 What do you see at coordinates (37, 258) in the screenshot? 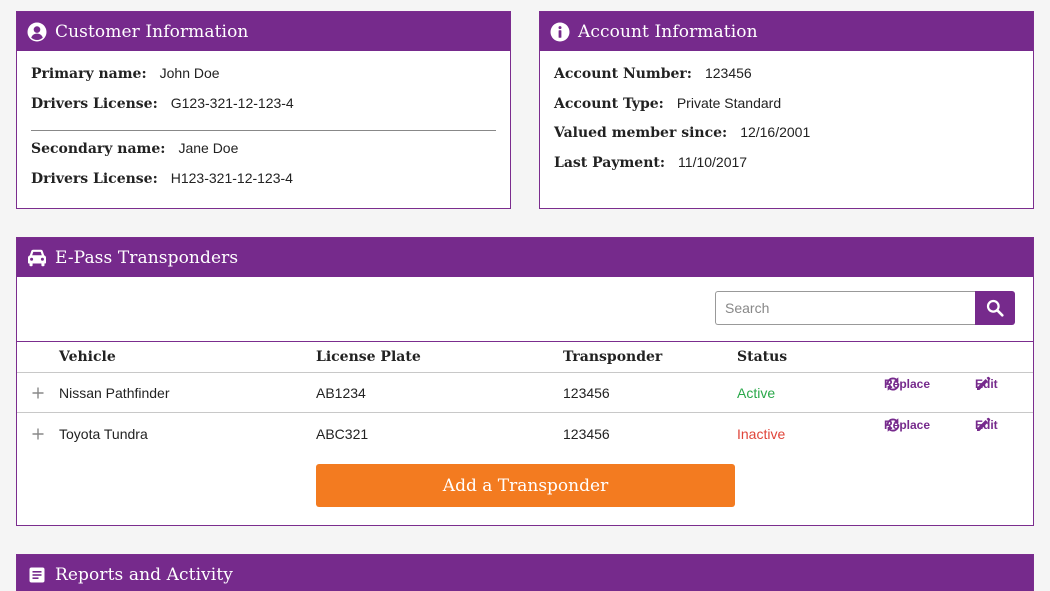
I see `car-icon` at bounding box center [37, 258].